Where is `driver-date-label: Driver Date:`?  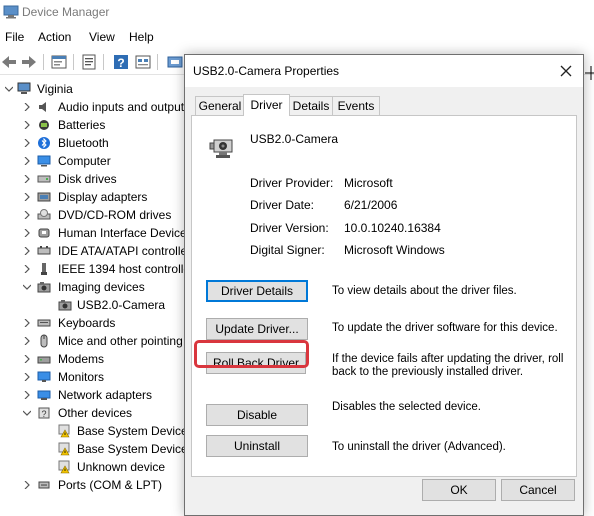 driver-date-label: Driver Date: is located at coordinates (282, 205).